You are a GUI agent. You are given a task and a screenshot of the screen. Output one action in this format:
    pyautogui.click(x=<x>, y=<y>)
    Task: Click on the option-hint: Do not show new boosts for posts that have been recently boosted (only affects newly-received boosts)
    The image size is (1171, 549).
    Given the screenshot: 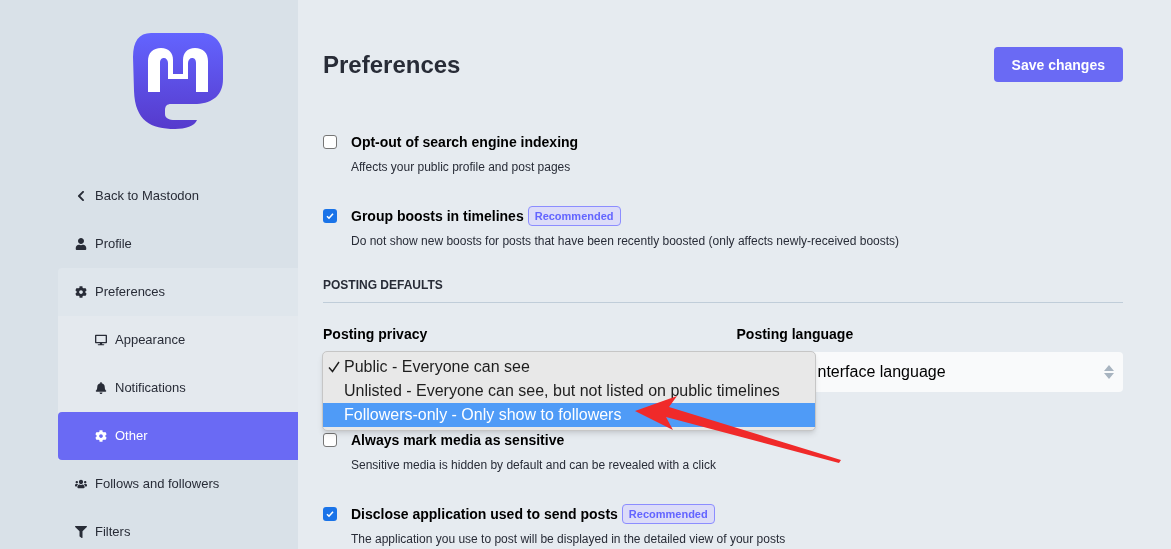 What is the action you would take?
    pyautogui.click(x=626, y=241)
    